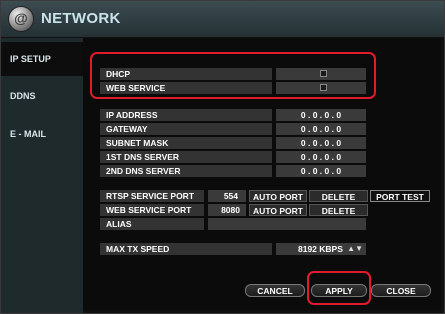 The width and height of the screenshot is (445, 314). I want to click on sidebar-item-label: DDNS, so click(23, 96).